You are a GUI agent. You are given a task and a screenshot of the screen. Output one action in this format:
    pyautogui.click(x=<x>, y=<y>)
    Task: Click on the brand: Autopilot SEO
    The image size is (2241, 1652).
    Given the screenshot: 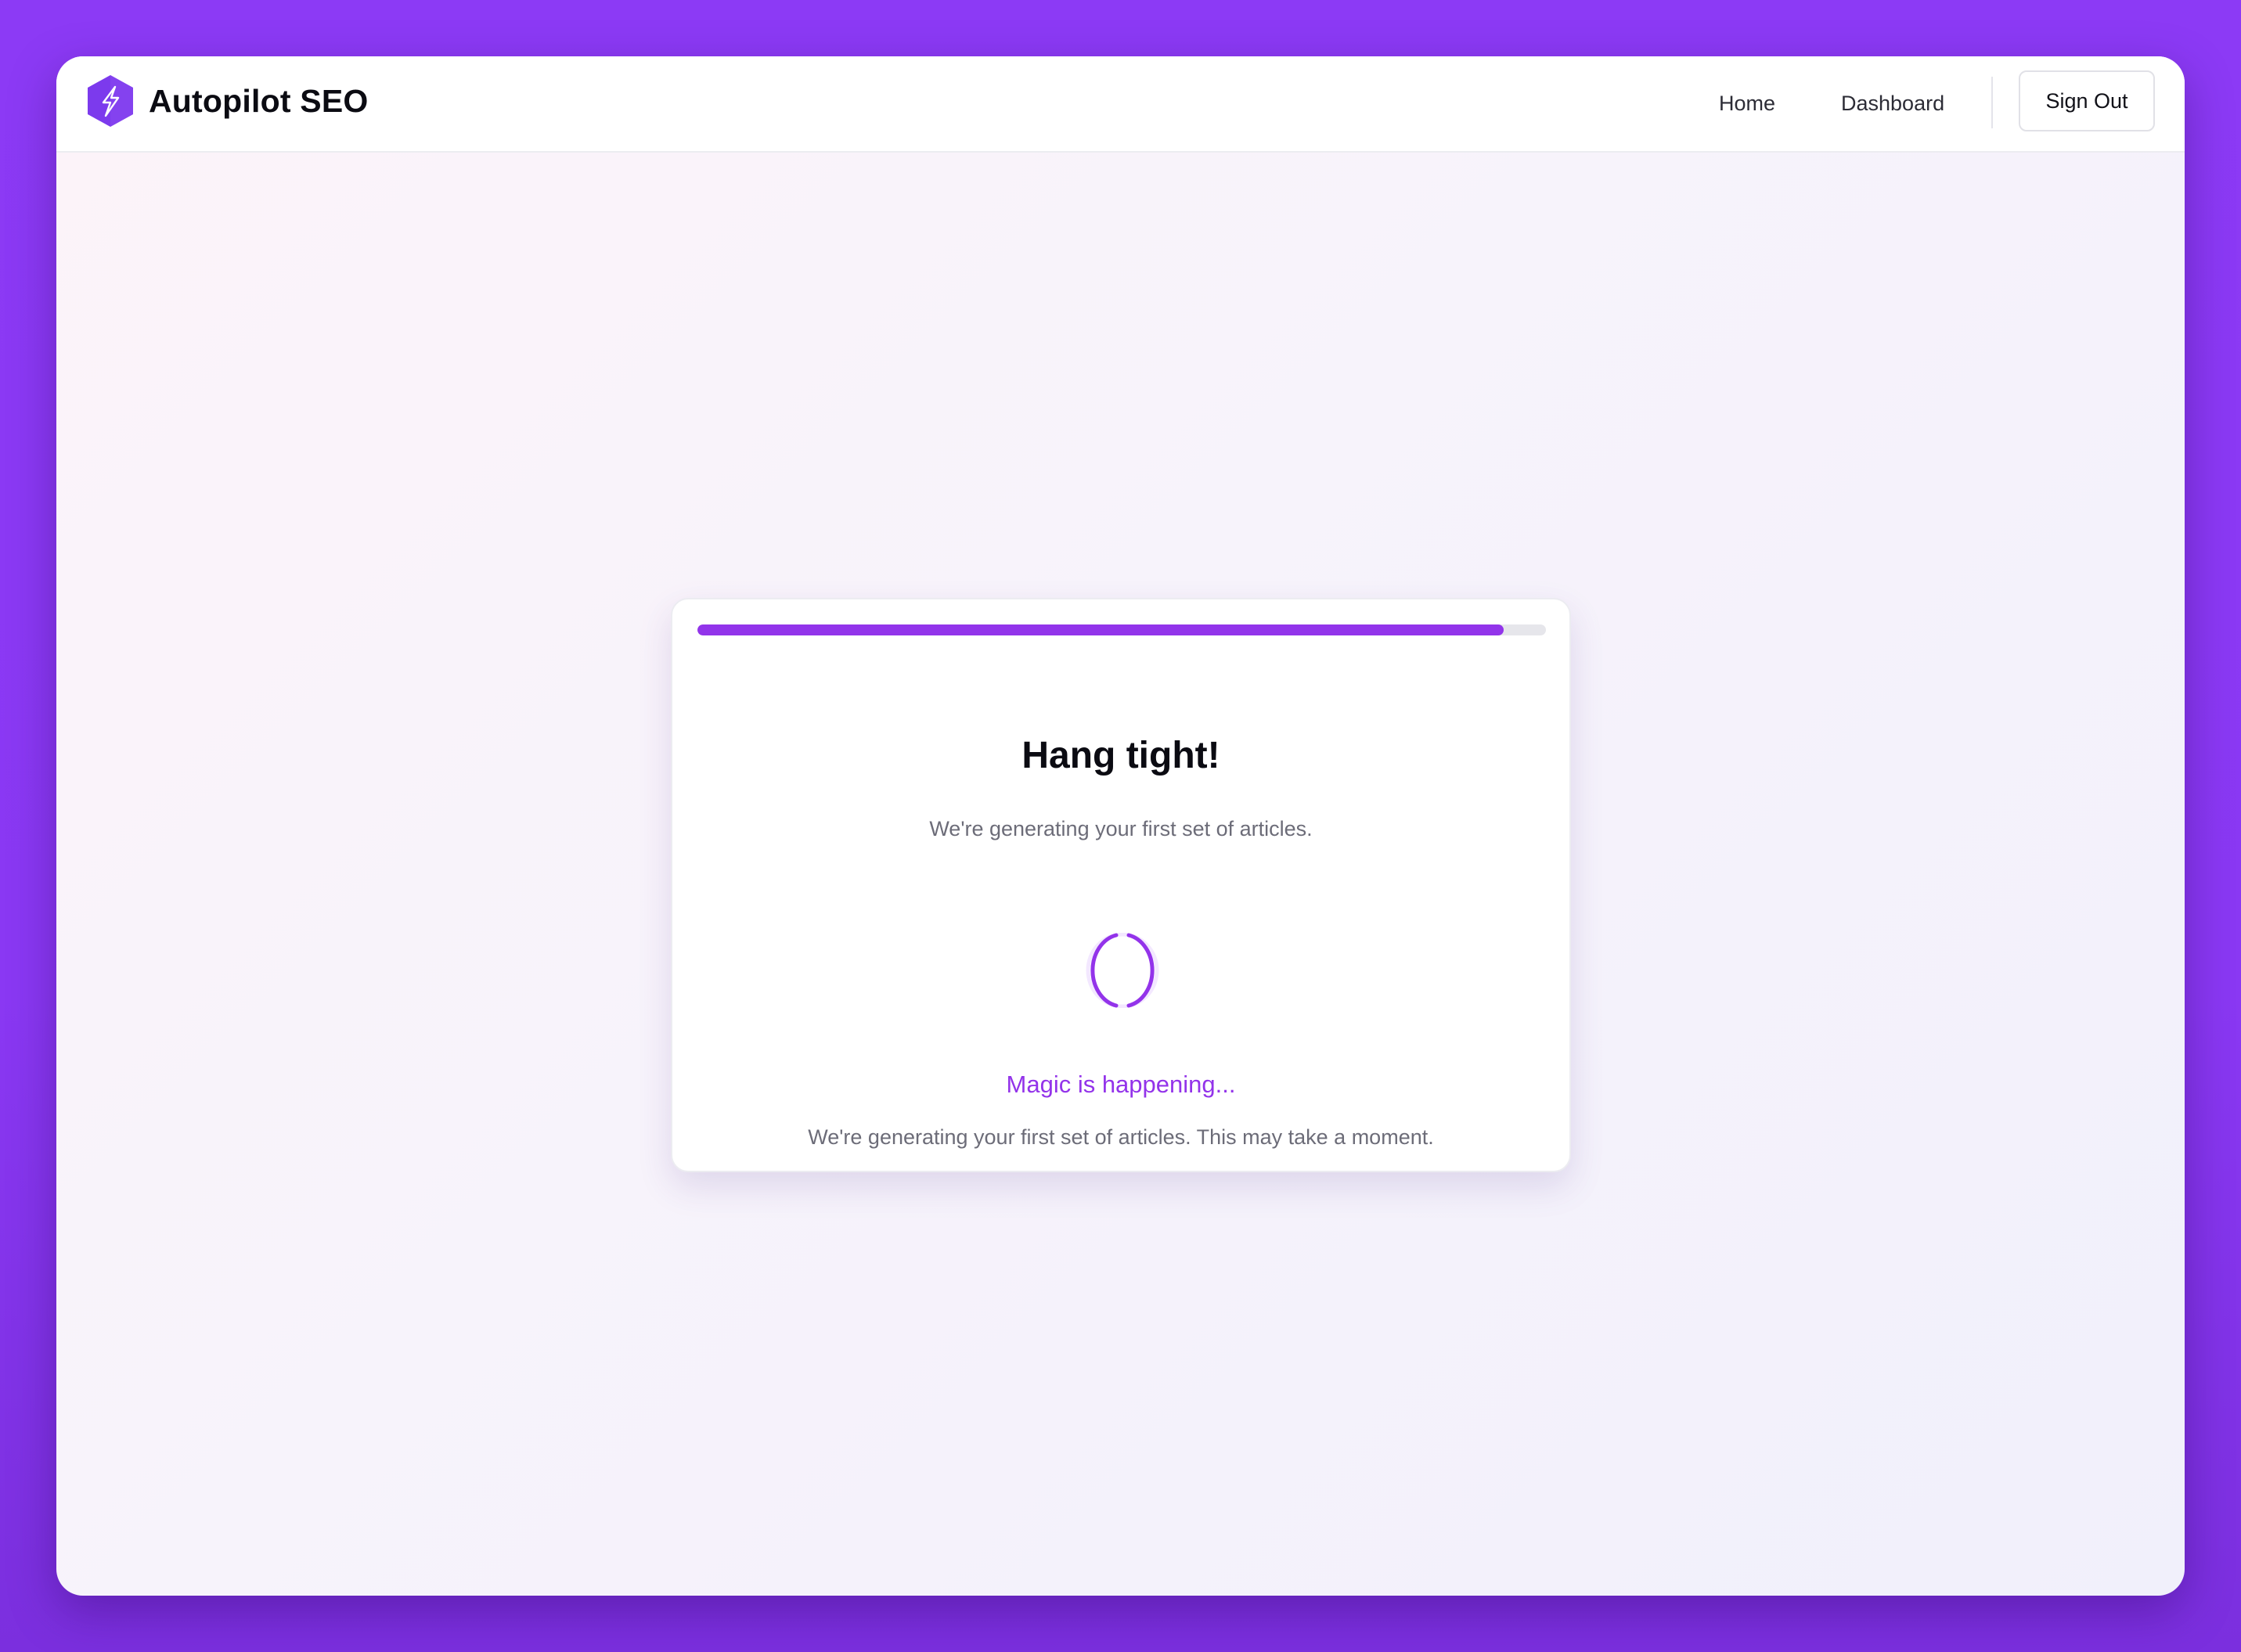 What is the action you would take?
    pyautogui.click(x=226, y=101)
    